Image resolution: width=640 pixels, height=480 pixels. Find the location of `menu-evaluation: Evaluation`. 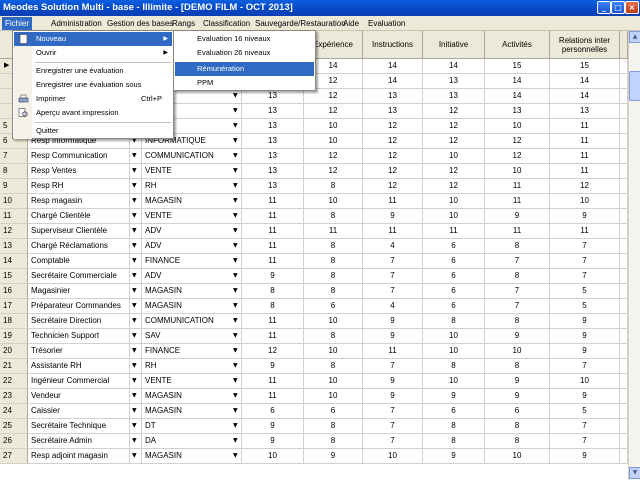

menu-evaluation: Evaluation is located at coordinates (386, 23).